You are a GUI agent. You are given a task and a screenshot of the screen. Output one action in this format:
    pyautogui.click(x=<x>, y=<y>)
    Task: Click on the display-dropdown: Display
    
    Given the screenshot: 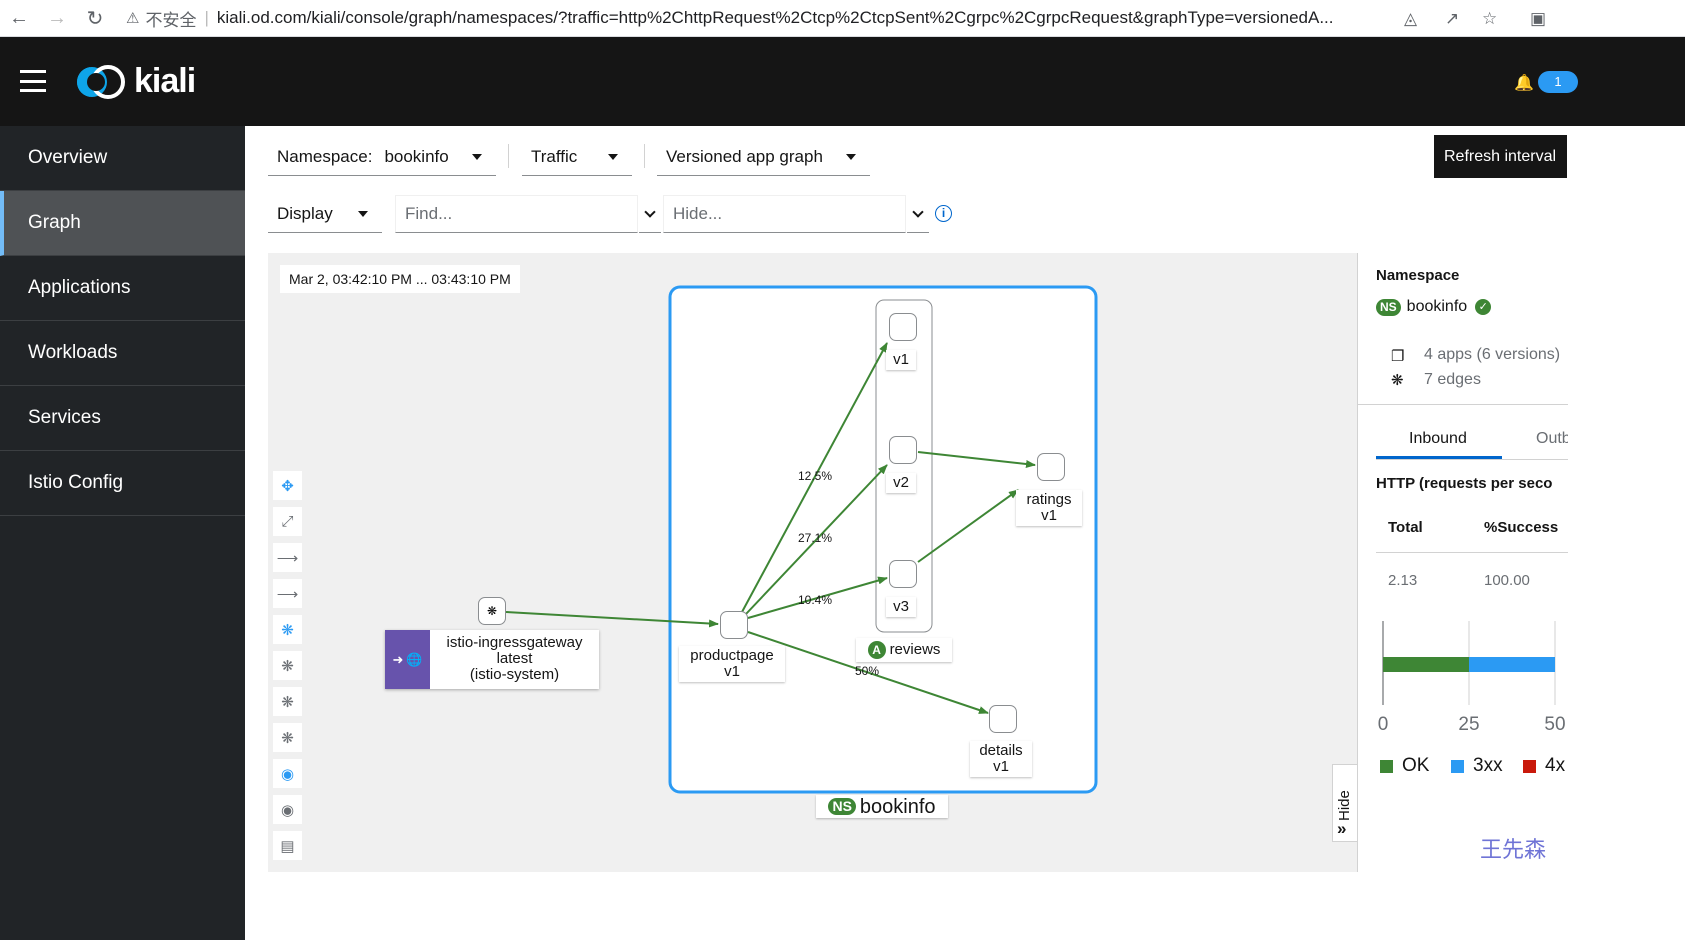 What is the action you would take?
    pyautogui.click(x=325, y=214)
    